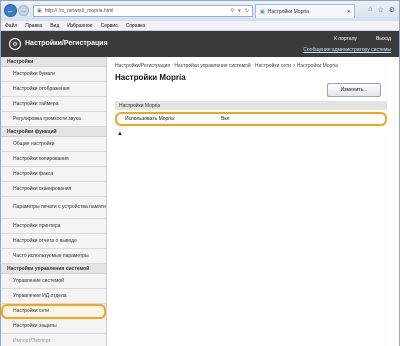 The image size is (400, 346). Describe the element at coordinates (33, 26) in the screenshot. I see `menu-edit: Правка` at that location.